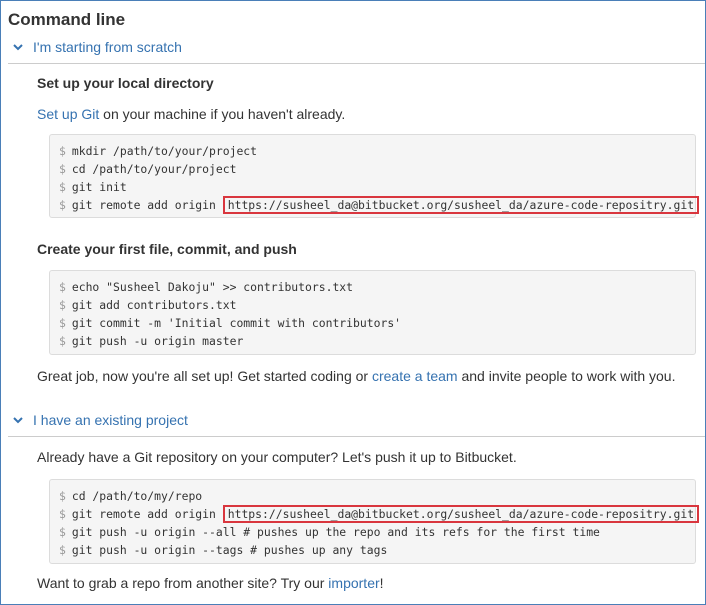  I want to click on code-line: $ git init, so click(93, 187).